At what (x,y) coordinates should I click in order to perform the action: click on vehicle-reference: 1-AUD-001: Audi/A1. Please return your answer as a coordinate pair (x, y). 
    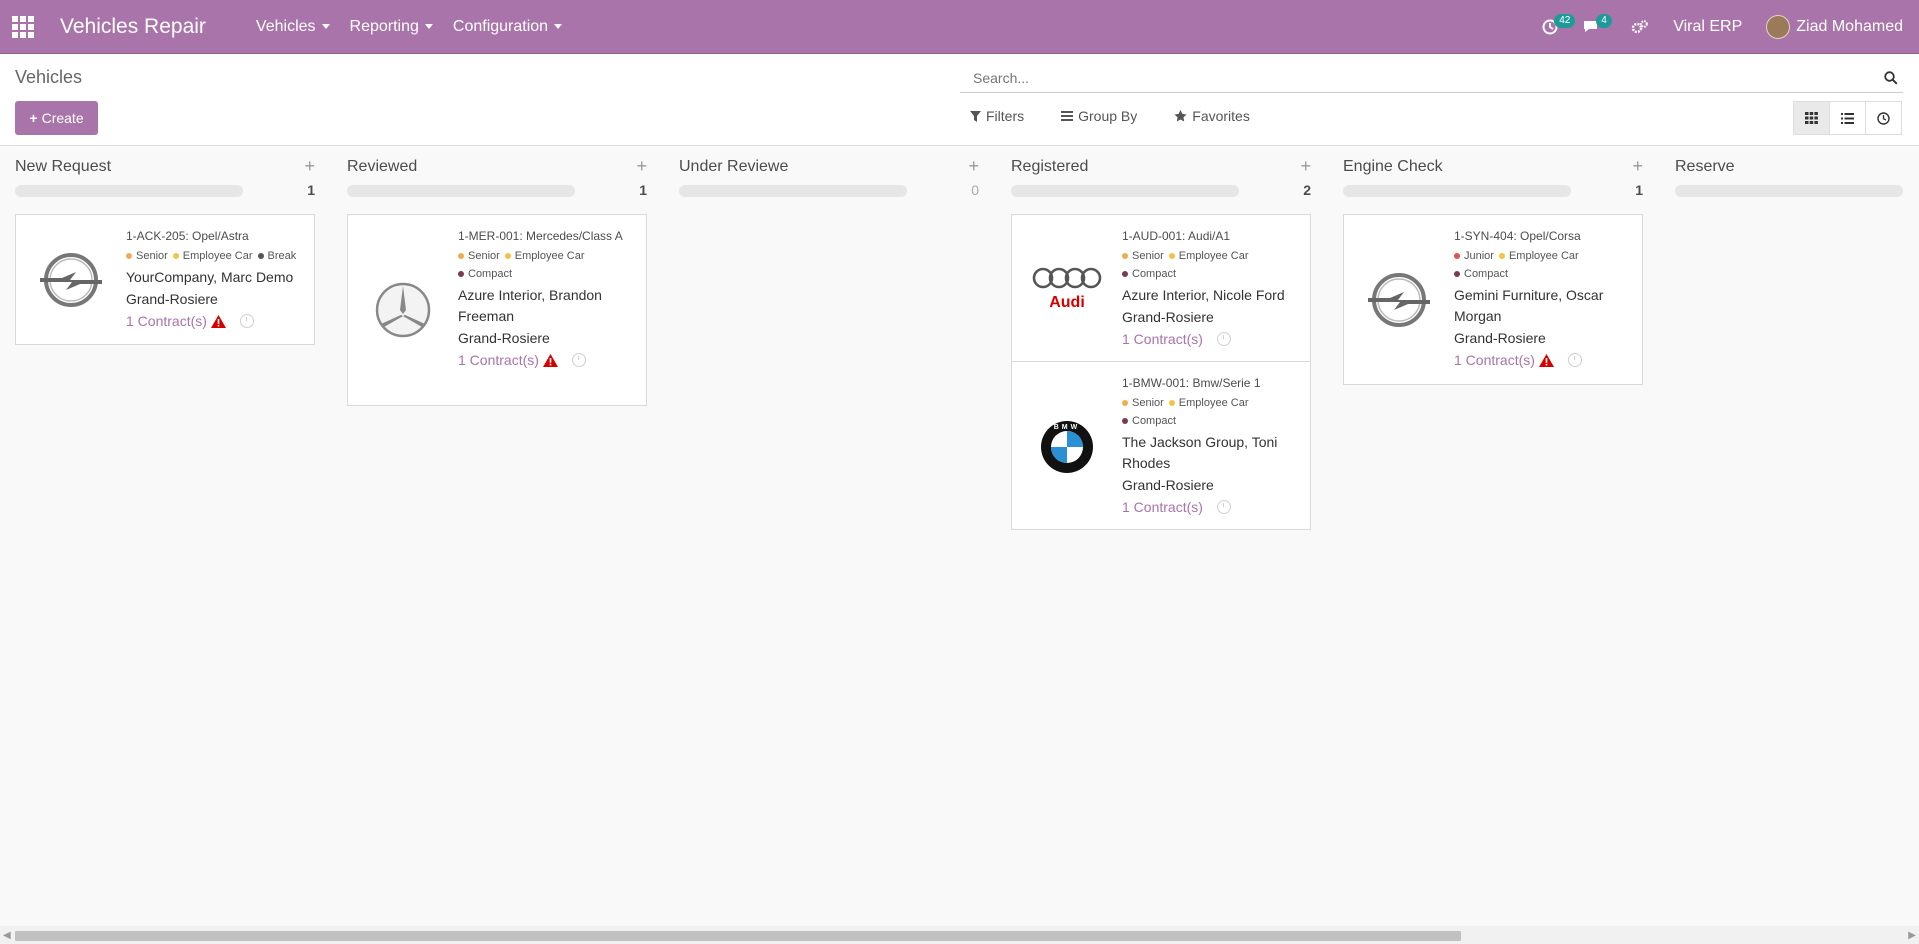
    Looking at the image, I should click on (1176, 236).